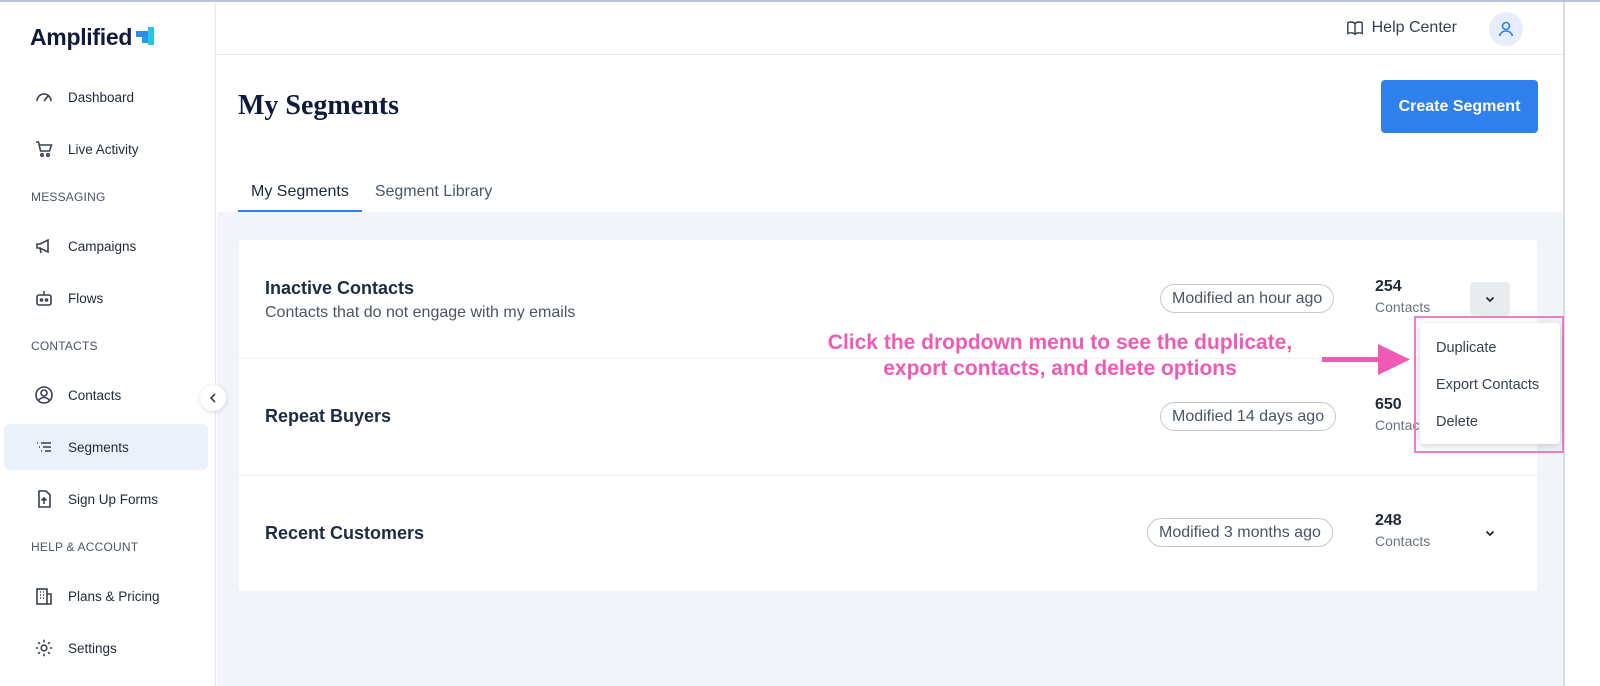 The width and height of the screenshot is (1600, 686). Describe the element at coordinates (1240, 532) in the screenshot. I see `modified-badge: Modified 3 months ago` at that location.